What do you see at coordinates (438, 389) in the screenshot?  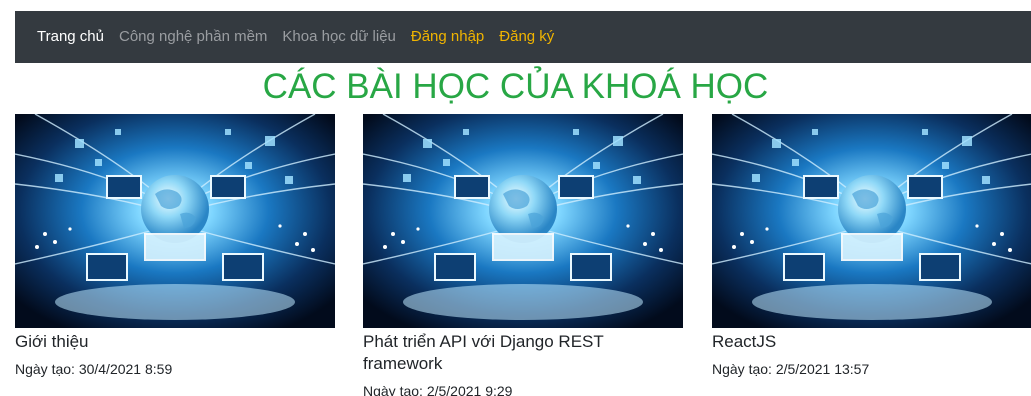 I see `lesson-created-date: Ngày tạo: 2/5/2021 9:29` at bounding box center [438, 389].